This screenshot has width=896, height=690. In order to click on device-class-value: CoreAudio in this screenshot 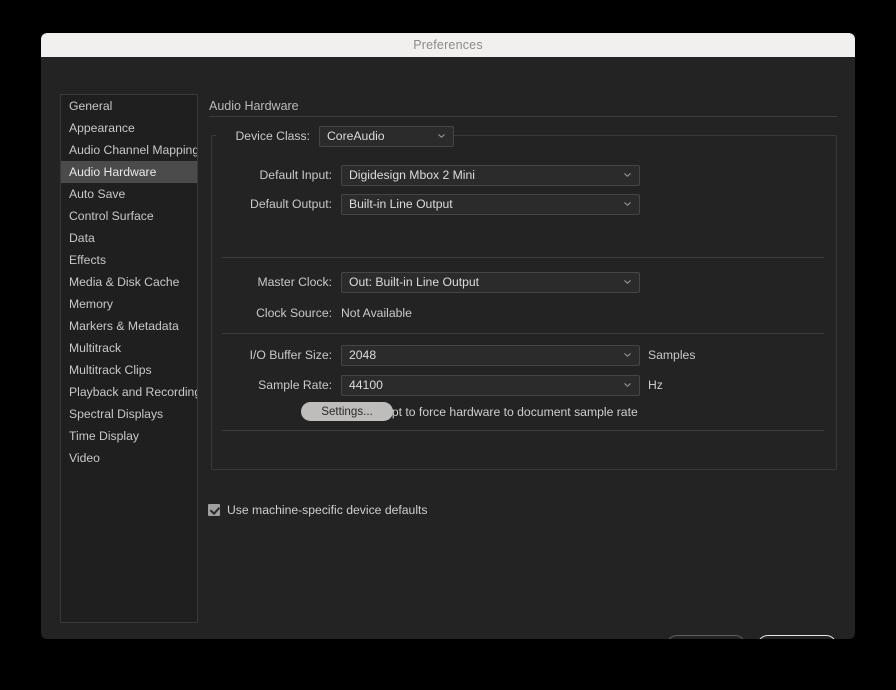, I will do `click(356, 136)`.